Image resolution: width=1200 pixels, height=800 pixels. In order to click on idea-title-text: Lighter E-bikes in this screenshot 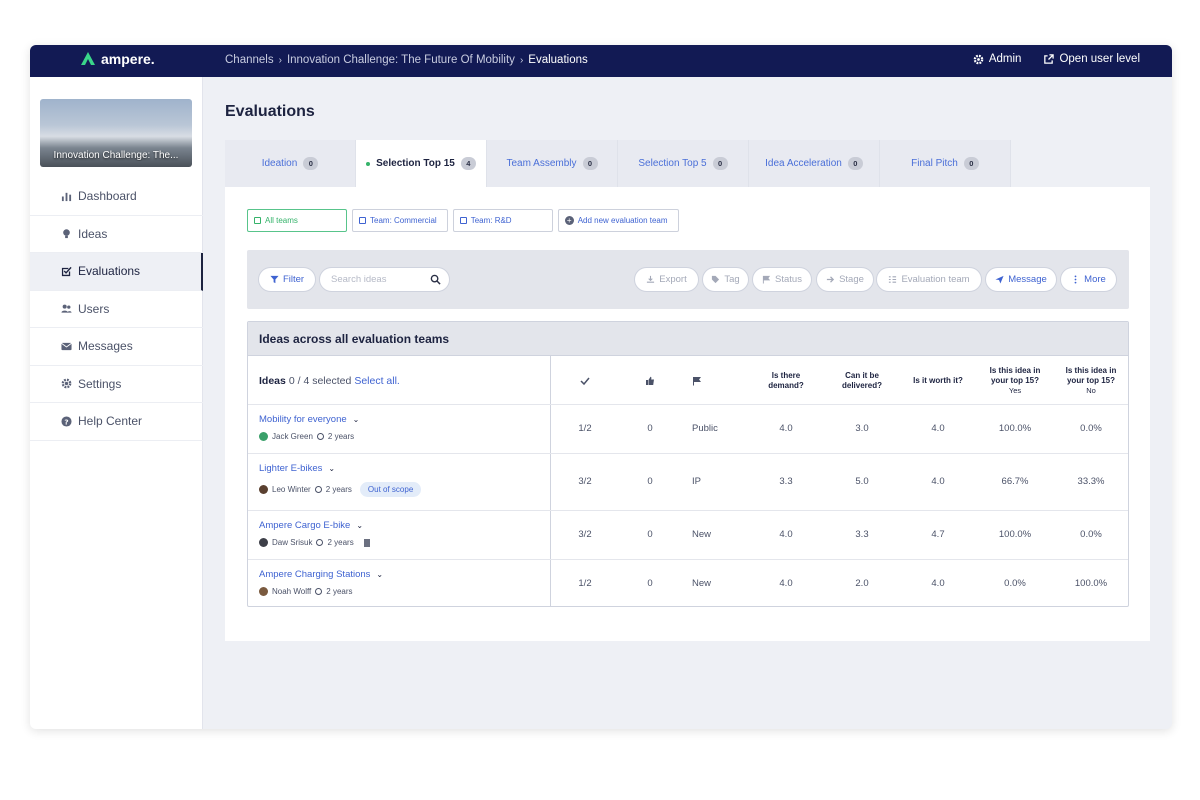, I will do `click(291, 468)`.